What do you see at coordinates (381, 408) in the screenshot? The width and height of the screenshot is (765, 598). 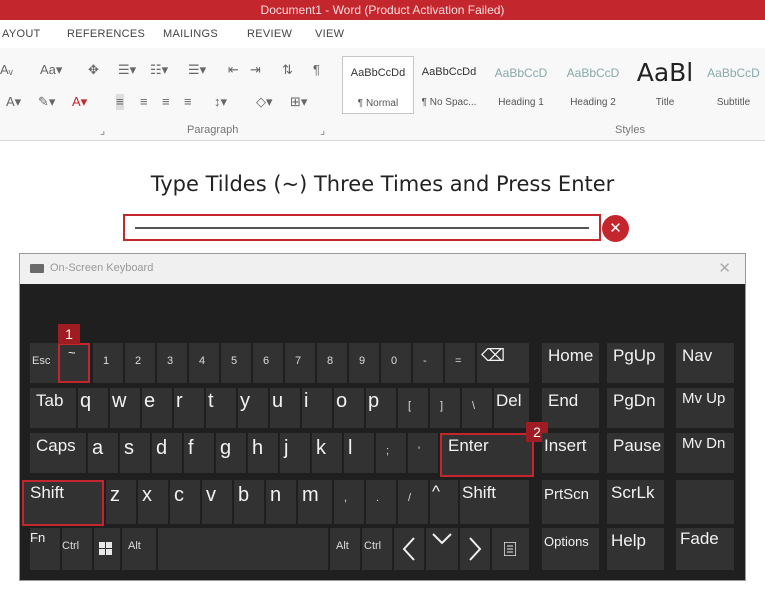 I see `key-p: p` at bounding box center [381, 408].